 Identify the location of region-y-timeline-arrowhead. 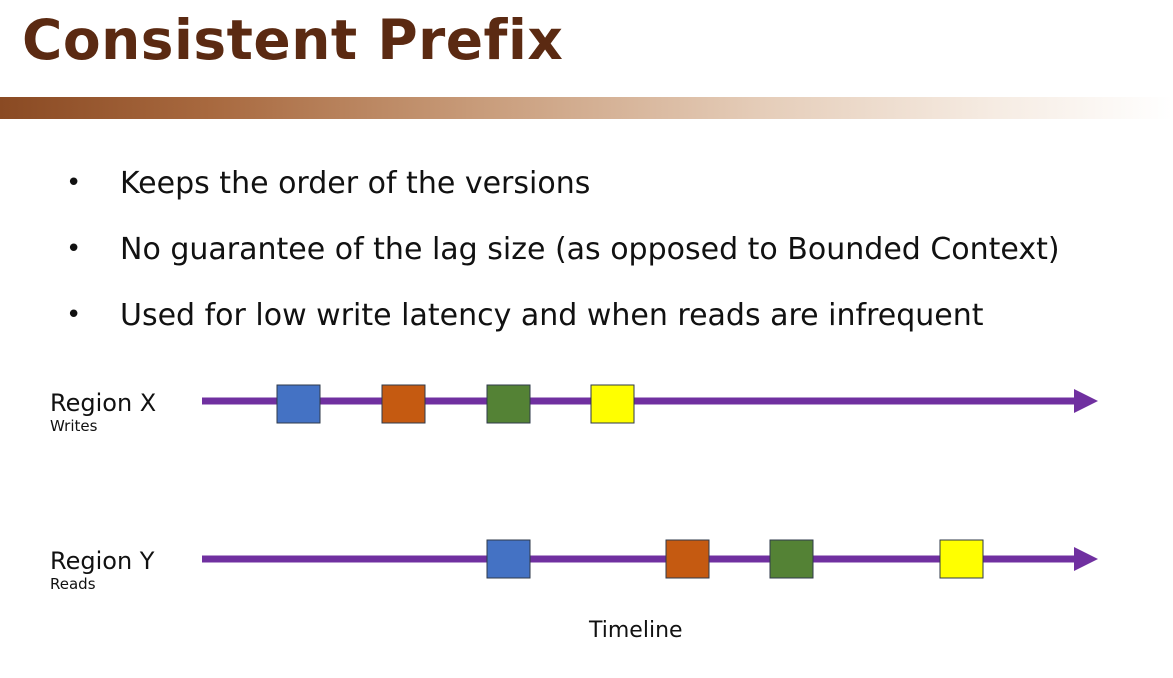
(1086, 559).